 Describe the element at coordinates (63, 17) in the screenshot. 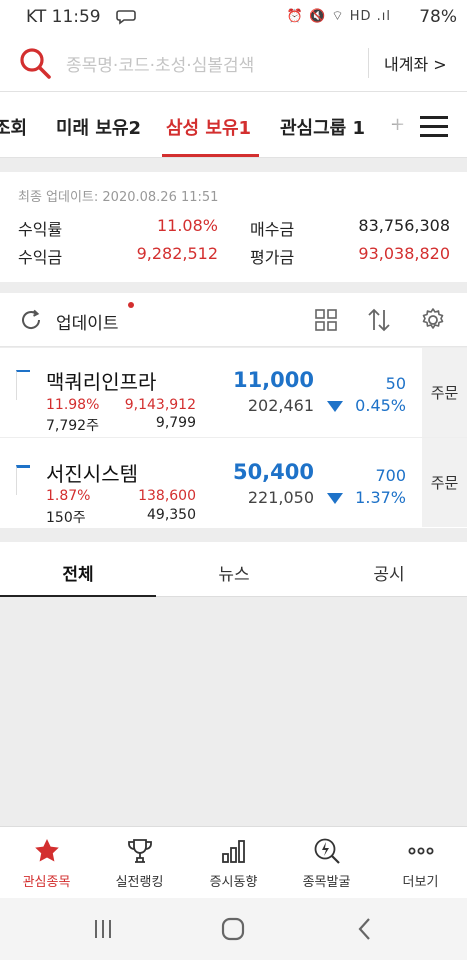

I see `carrier-time: KT 11:59` at that location.